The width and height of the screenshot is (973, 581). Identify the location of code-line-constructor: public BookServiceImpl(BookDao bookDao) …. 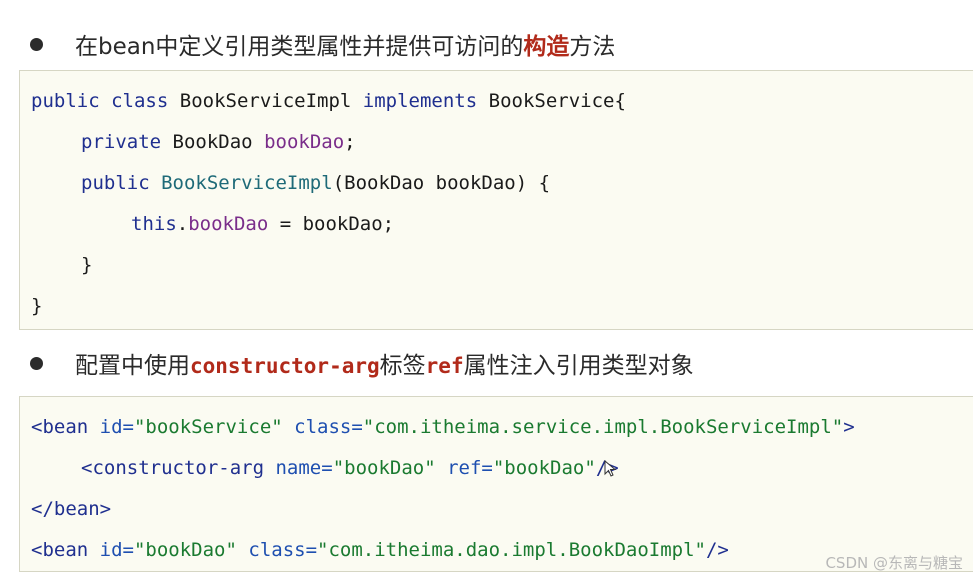
(315, 183).